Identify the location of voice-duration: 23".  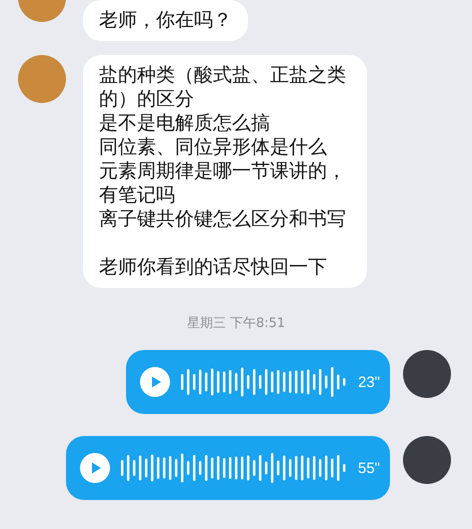
(369, 382).